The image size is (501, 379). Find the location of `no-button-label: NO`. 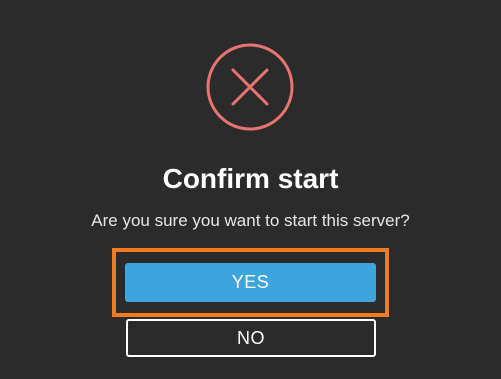

no-button-label: NO is located at coordinates (251, 337).